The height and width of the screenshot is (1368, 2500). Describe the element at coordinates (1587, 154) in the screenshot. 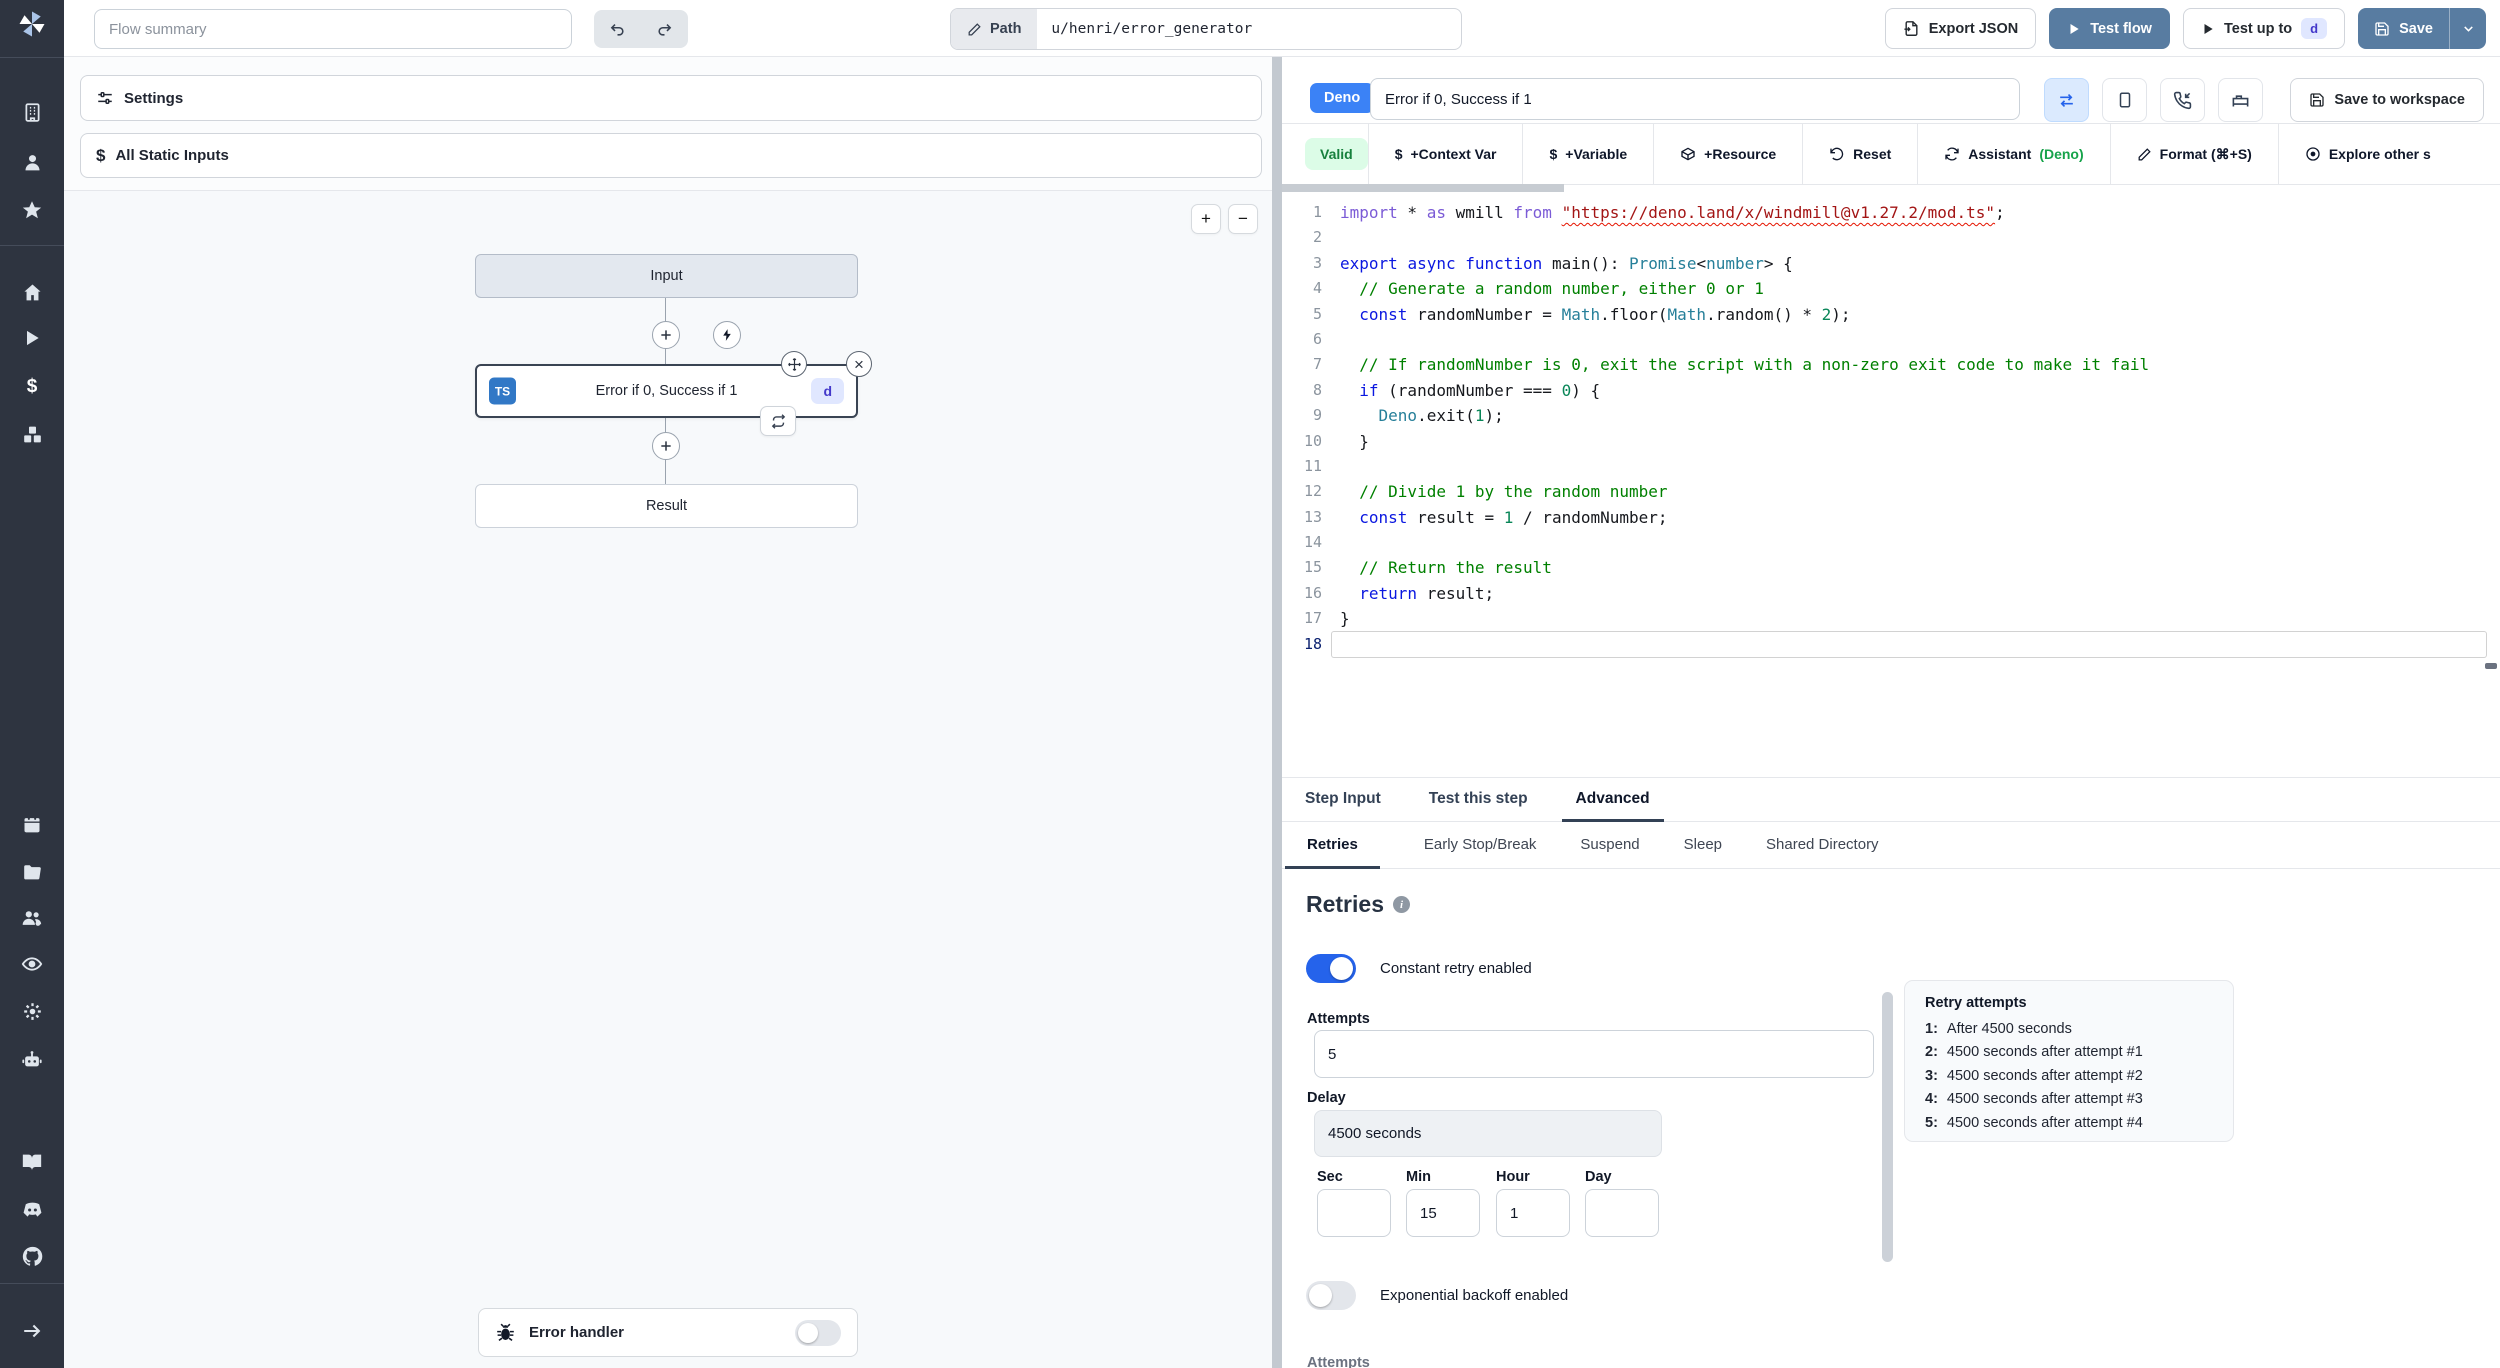

I see `add-variable-button: $ +Variable` at that location.